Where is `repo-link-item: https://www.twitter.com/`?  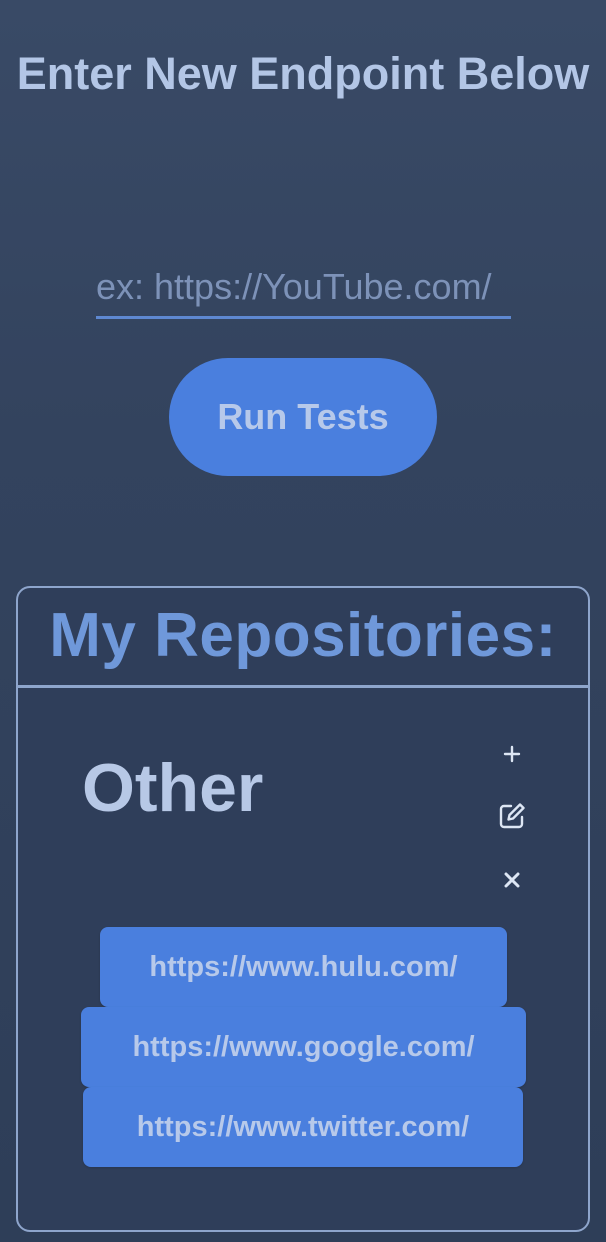
repo-link-item: https://www.twitter.com/ is located at coordinates (303, 1127).